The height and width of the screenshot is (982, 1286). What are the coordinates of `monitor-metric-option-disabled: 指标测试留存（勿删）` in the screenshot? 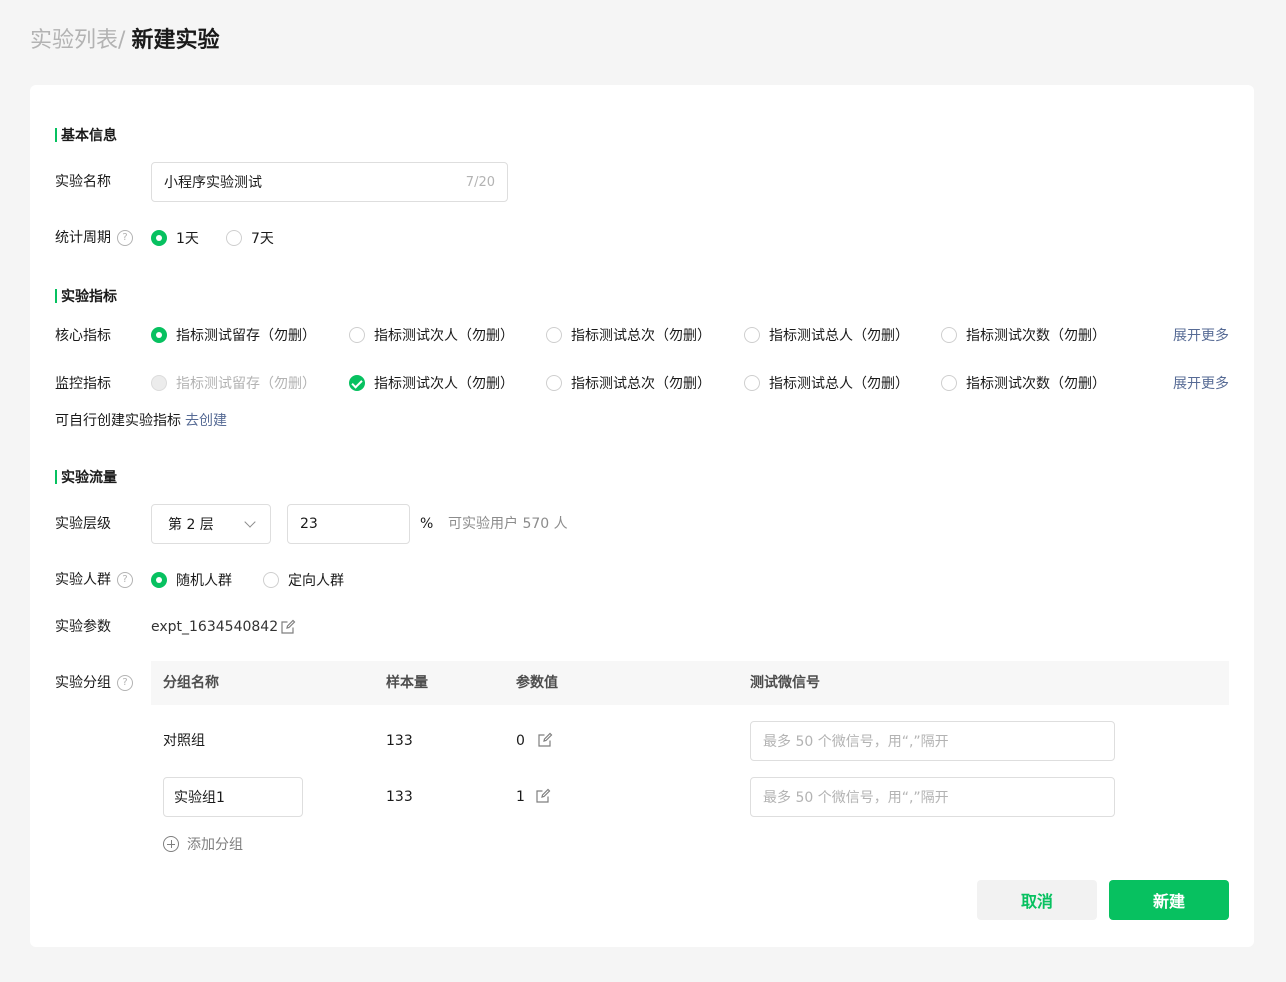 It's located at (233, 383).